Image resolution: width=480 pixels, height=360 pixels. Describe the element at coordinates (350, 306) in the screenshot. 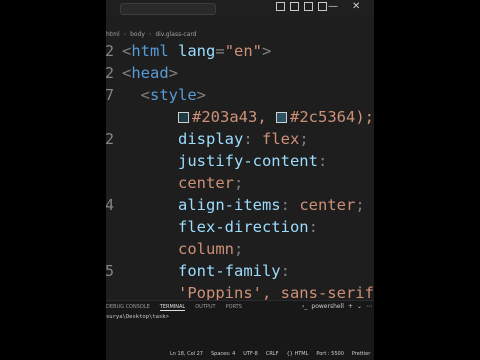

I see `add-terminal-icon: +` at that location.